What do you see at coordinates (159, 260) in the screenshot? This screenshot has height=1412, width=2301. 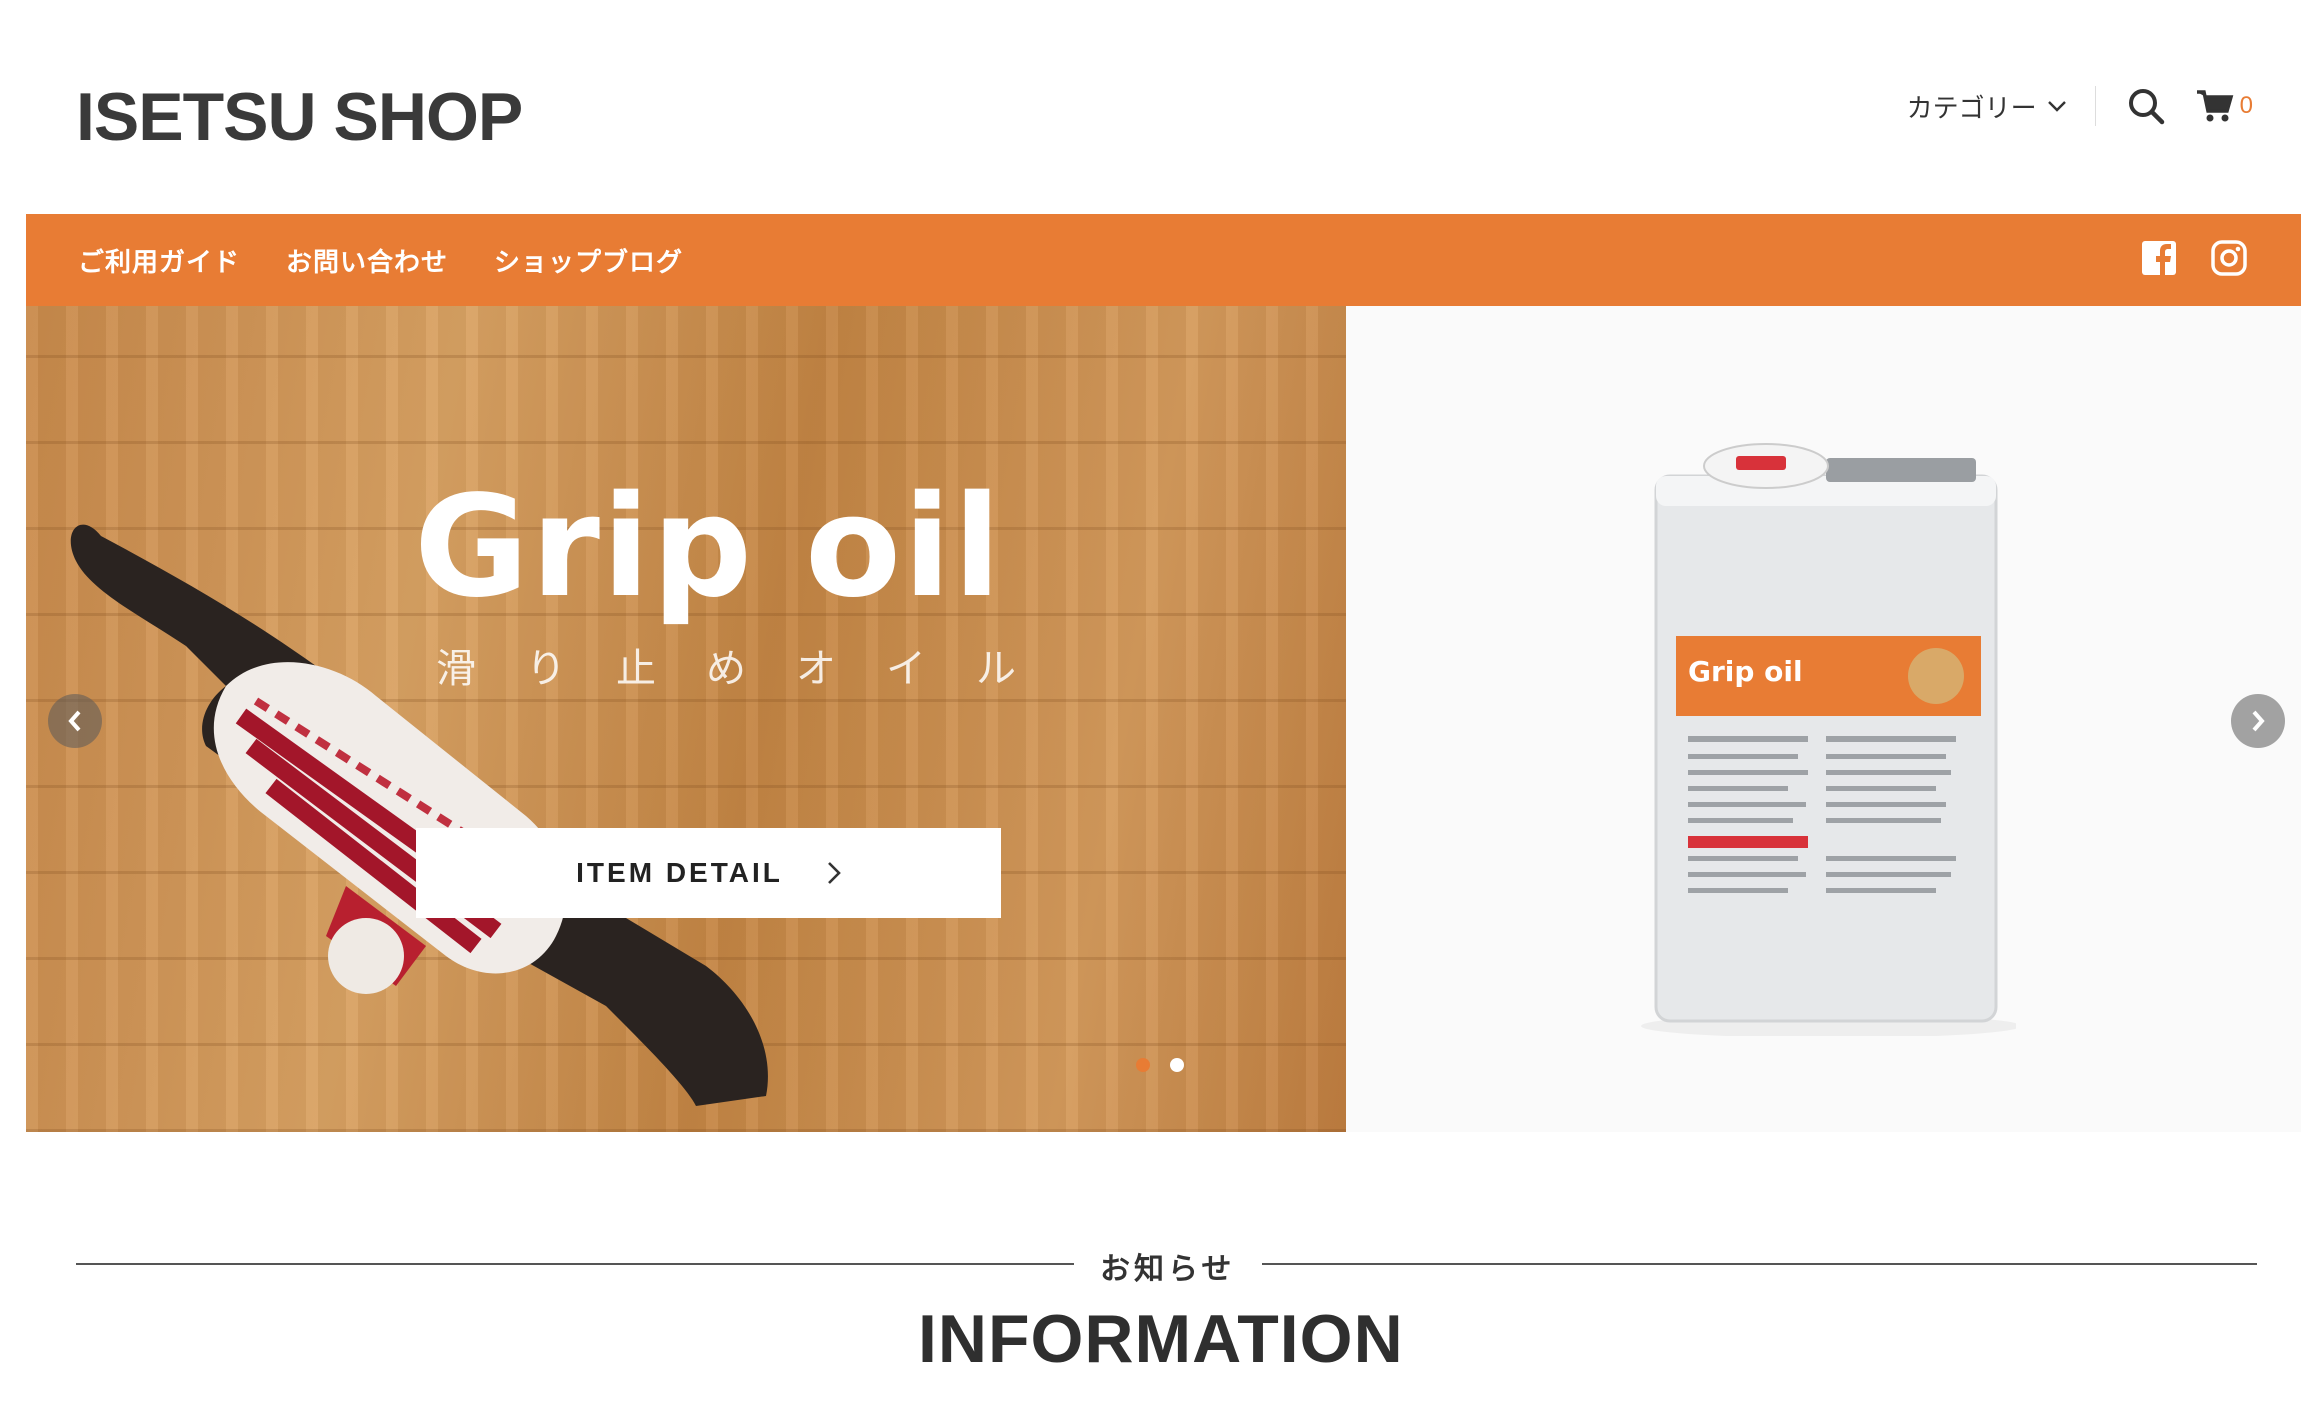 I see `nav-link-guide: ご利用ガイド` at bounding box center [159, 260].